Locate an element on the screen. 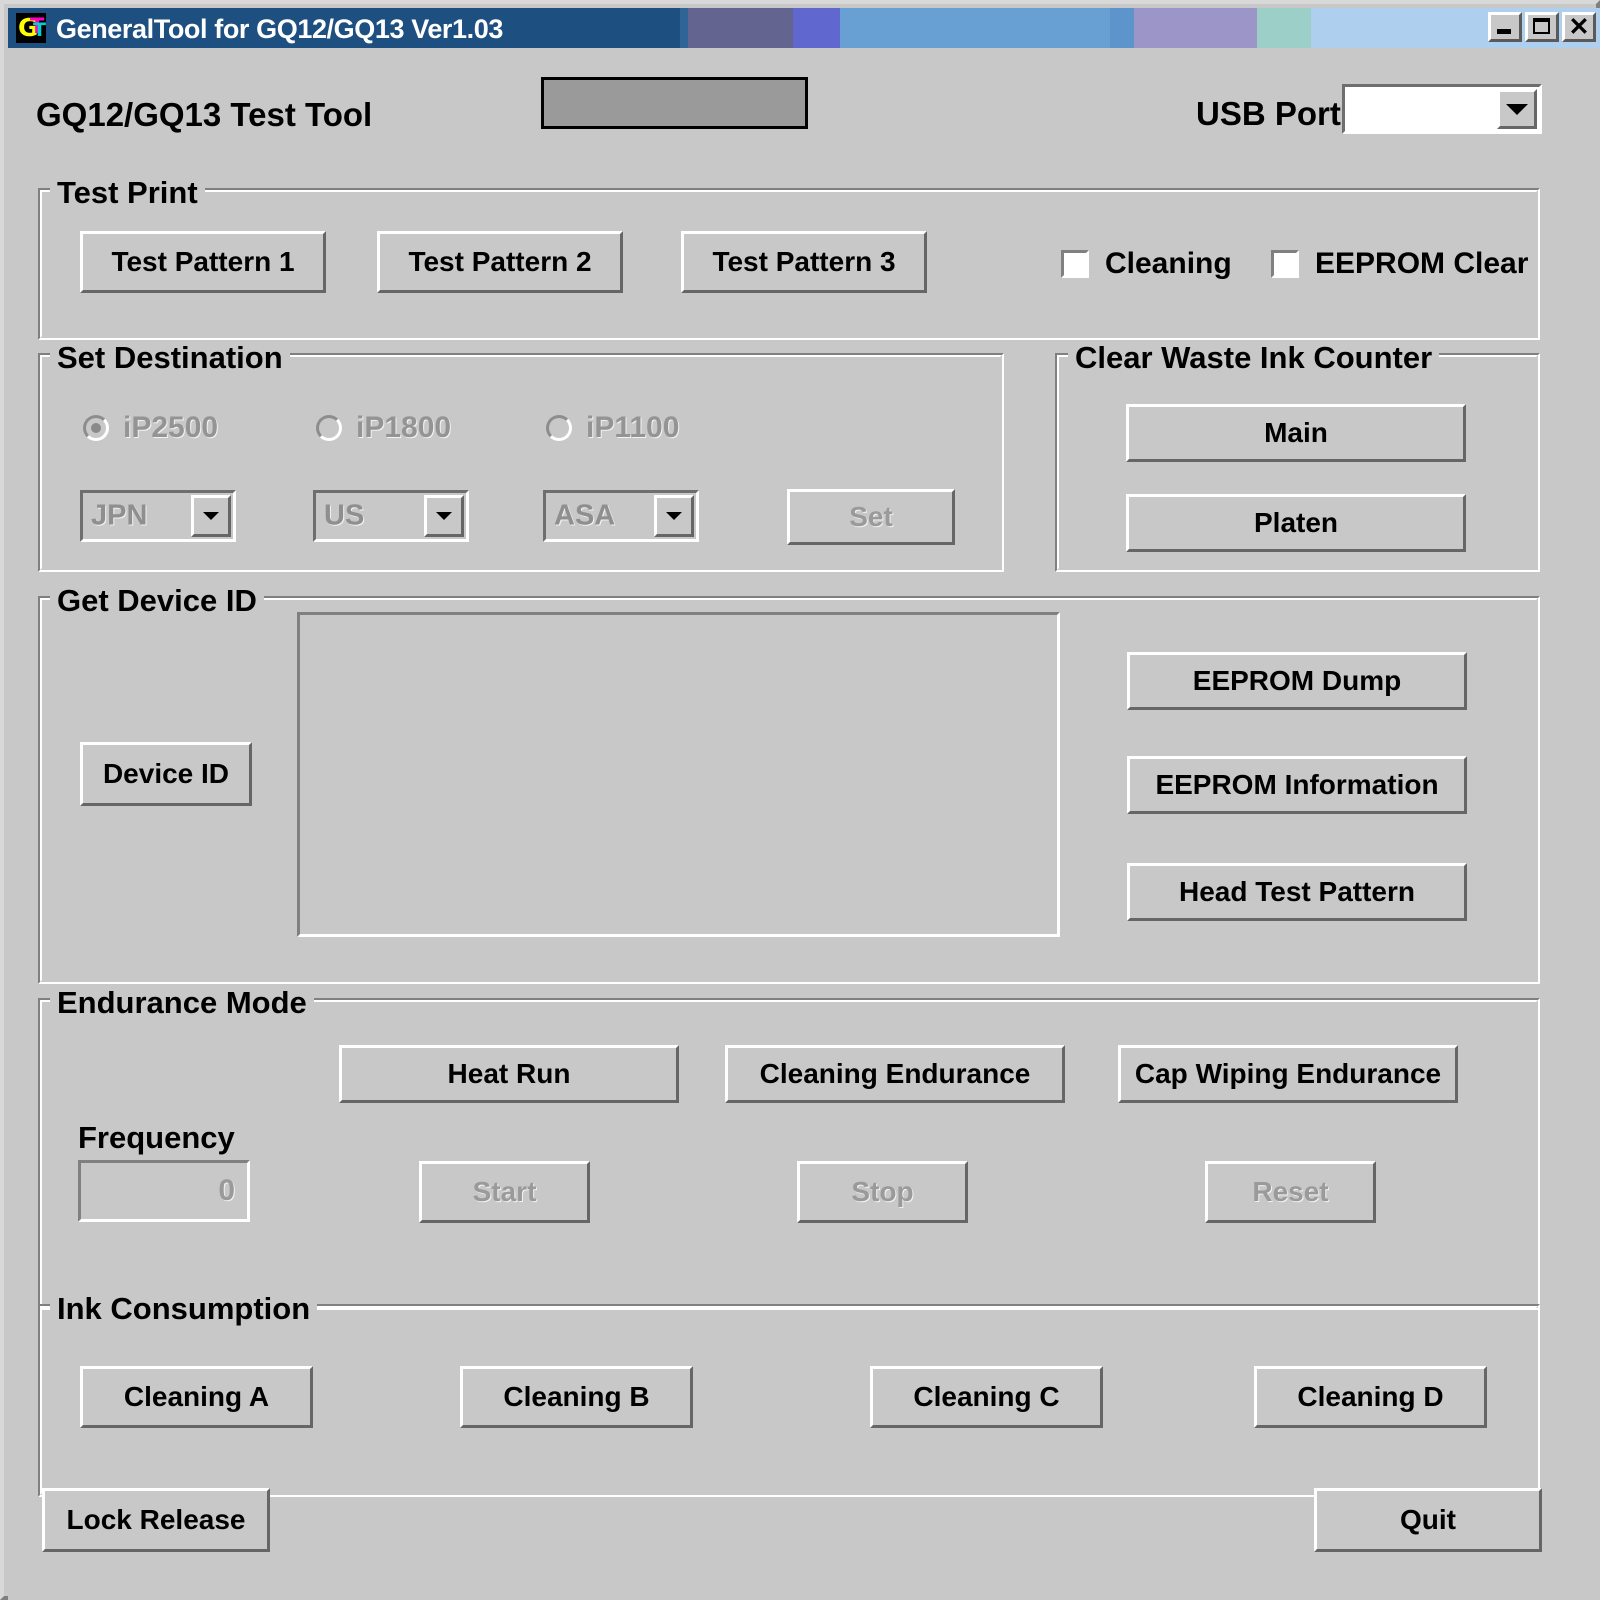 This screenshot has height=1600, width=1600. test-pattern-2-button: Test Pattern 2 is located at coordinates (500, 262).